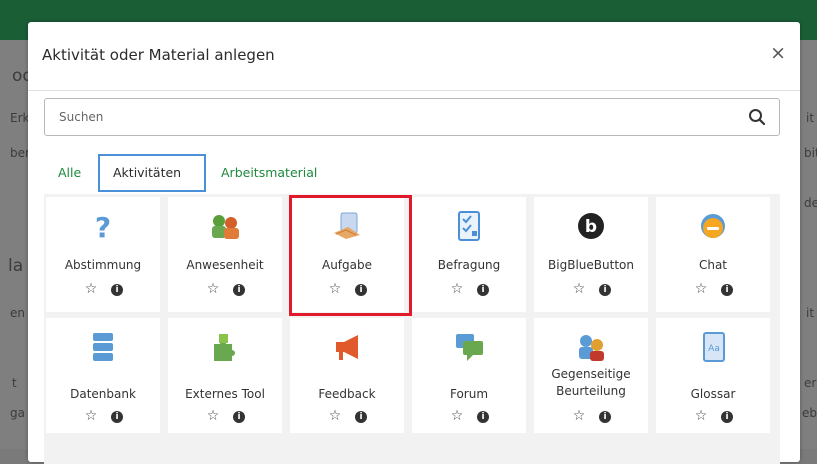  I want to click on tile-label: BigBlueButton, so click(591, 265).